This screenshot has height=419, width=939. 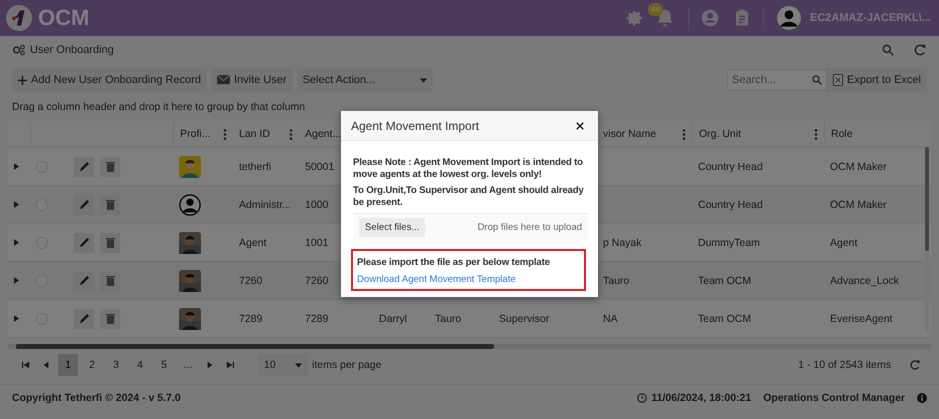 I want to click on column-header: Lan ID, so click(x=254, y=134).